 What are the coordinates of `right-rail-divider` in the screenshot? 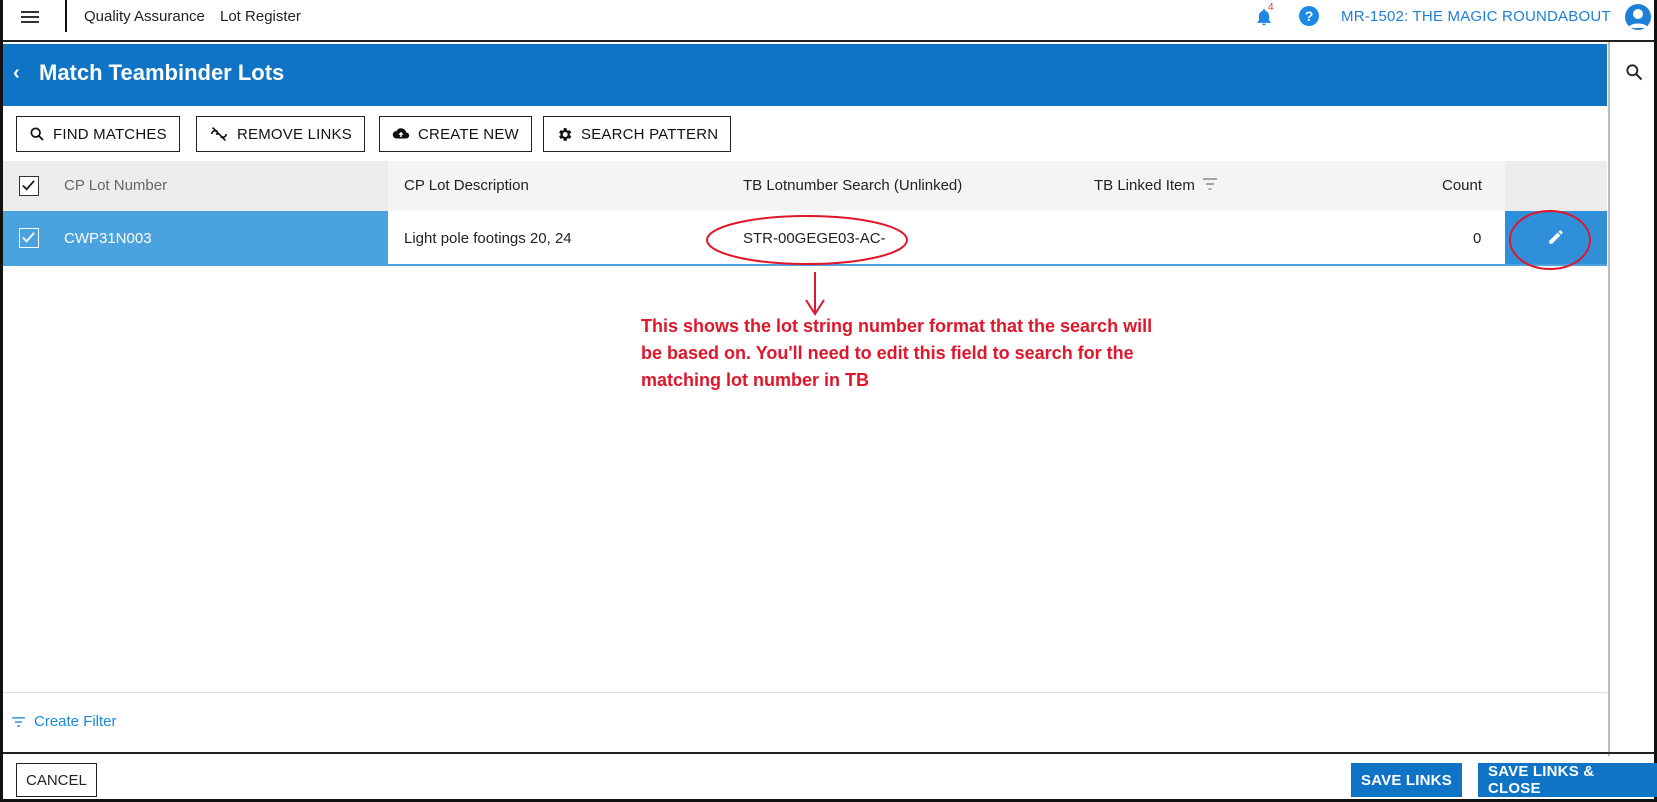 It's located at (1609, 399).